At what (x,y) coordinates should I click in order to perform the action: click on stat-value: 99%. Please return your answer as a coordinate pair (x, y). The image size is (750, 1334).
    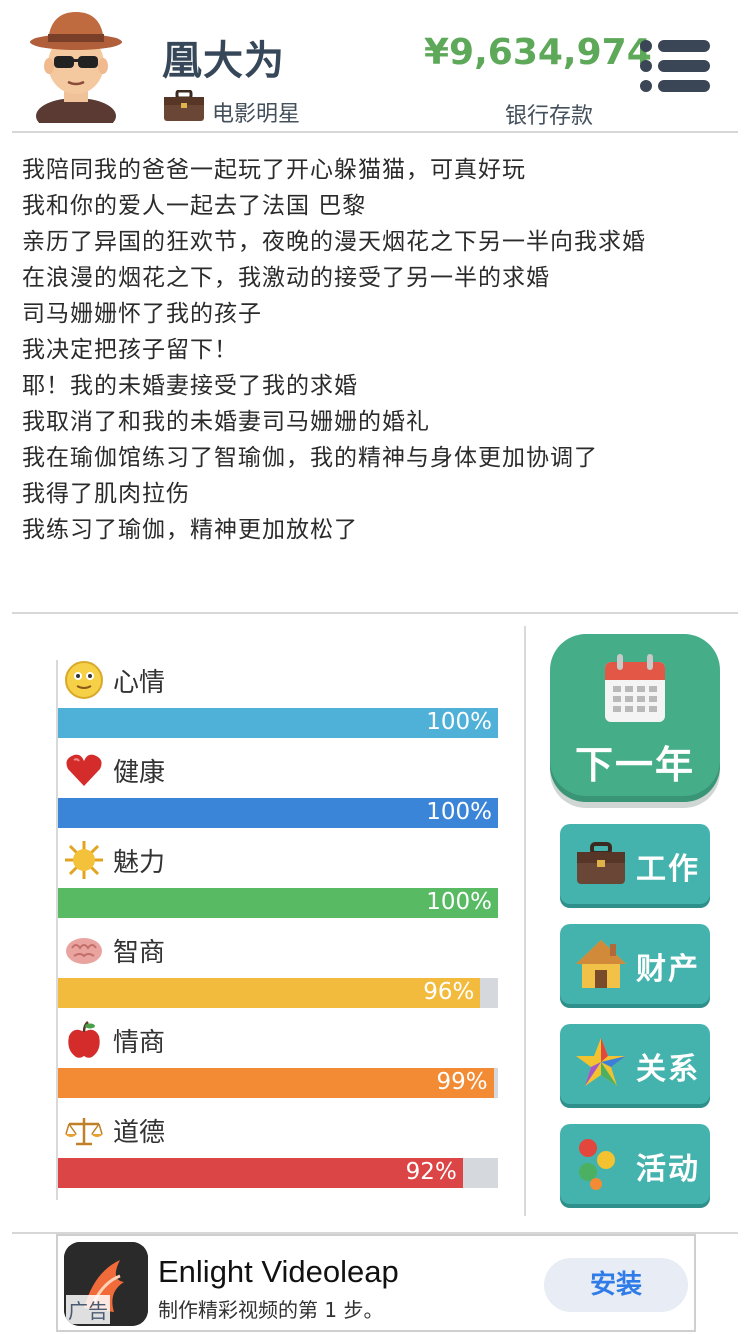
    Looking at the image, I should click on (462, 1082).